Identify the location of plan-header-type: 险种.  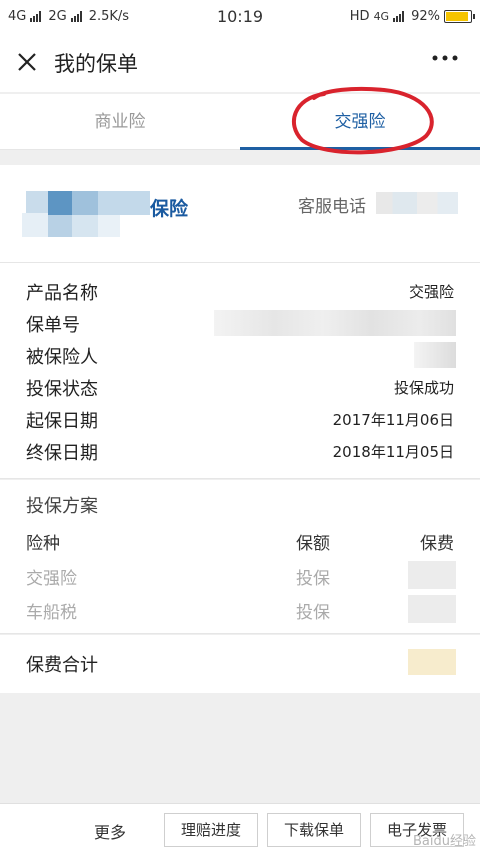
(43, 544).